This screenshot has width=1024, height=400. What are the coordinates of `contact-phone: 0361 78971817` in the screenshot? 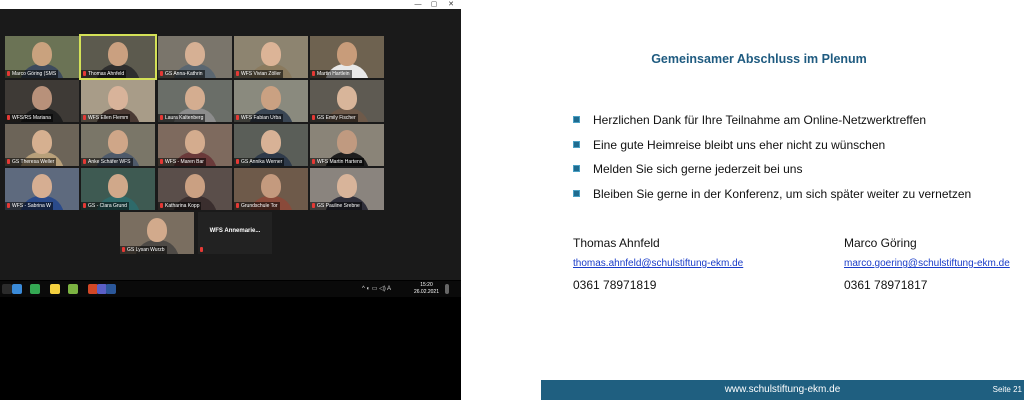 It's located at (886, 285).